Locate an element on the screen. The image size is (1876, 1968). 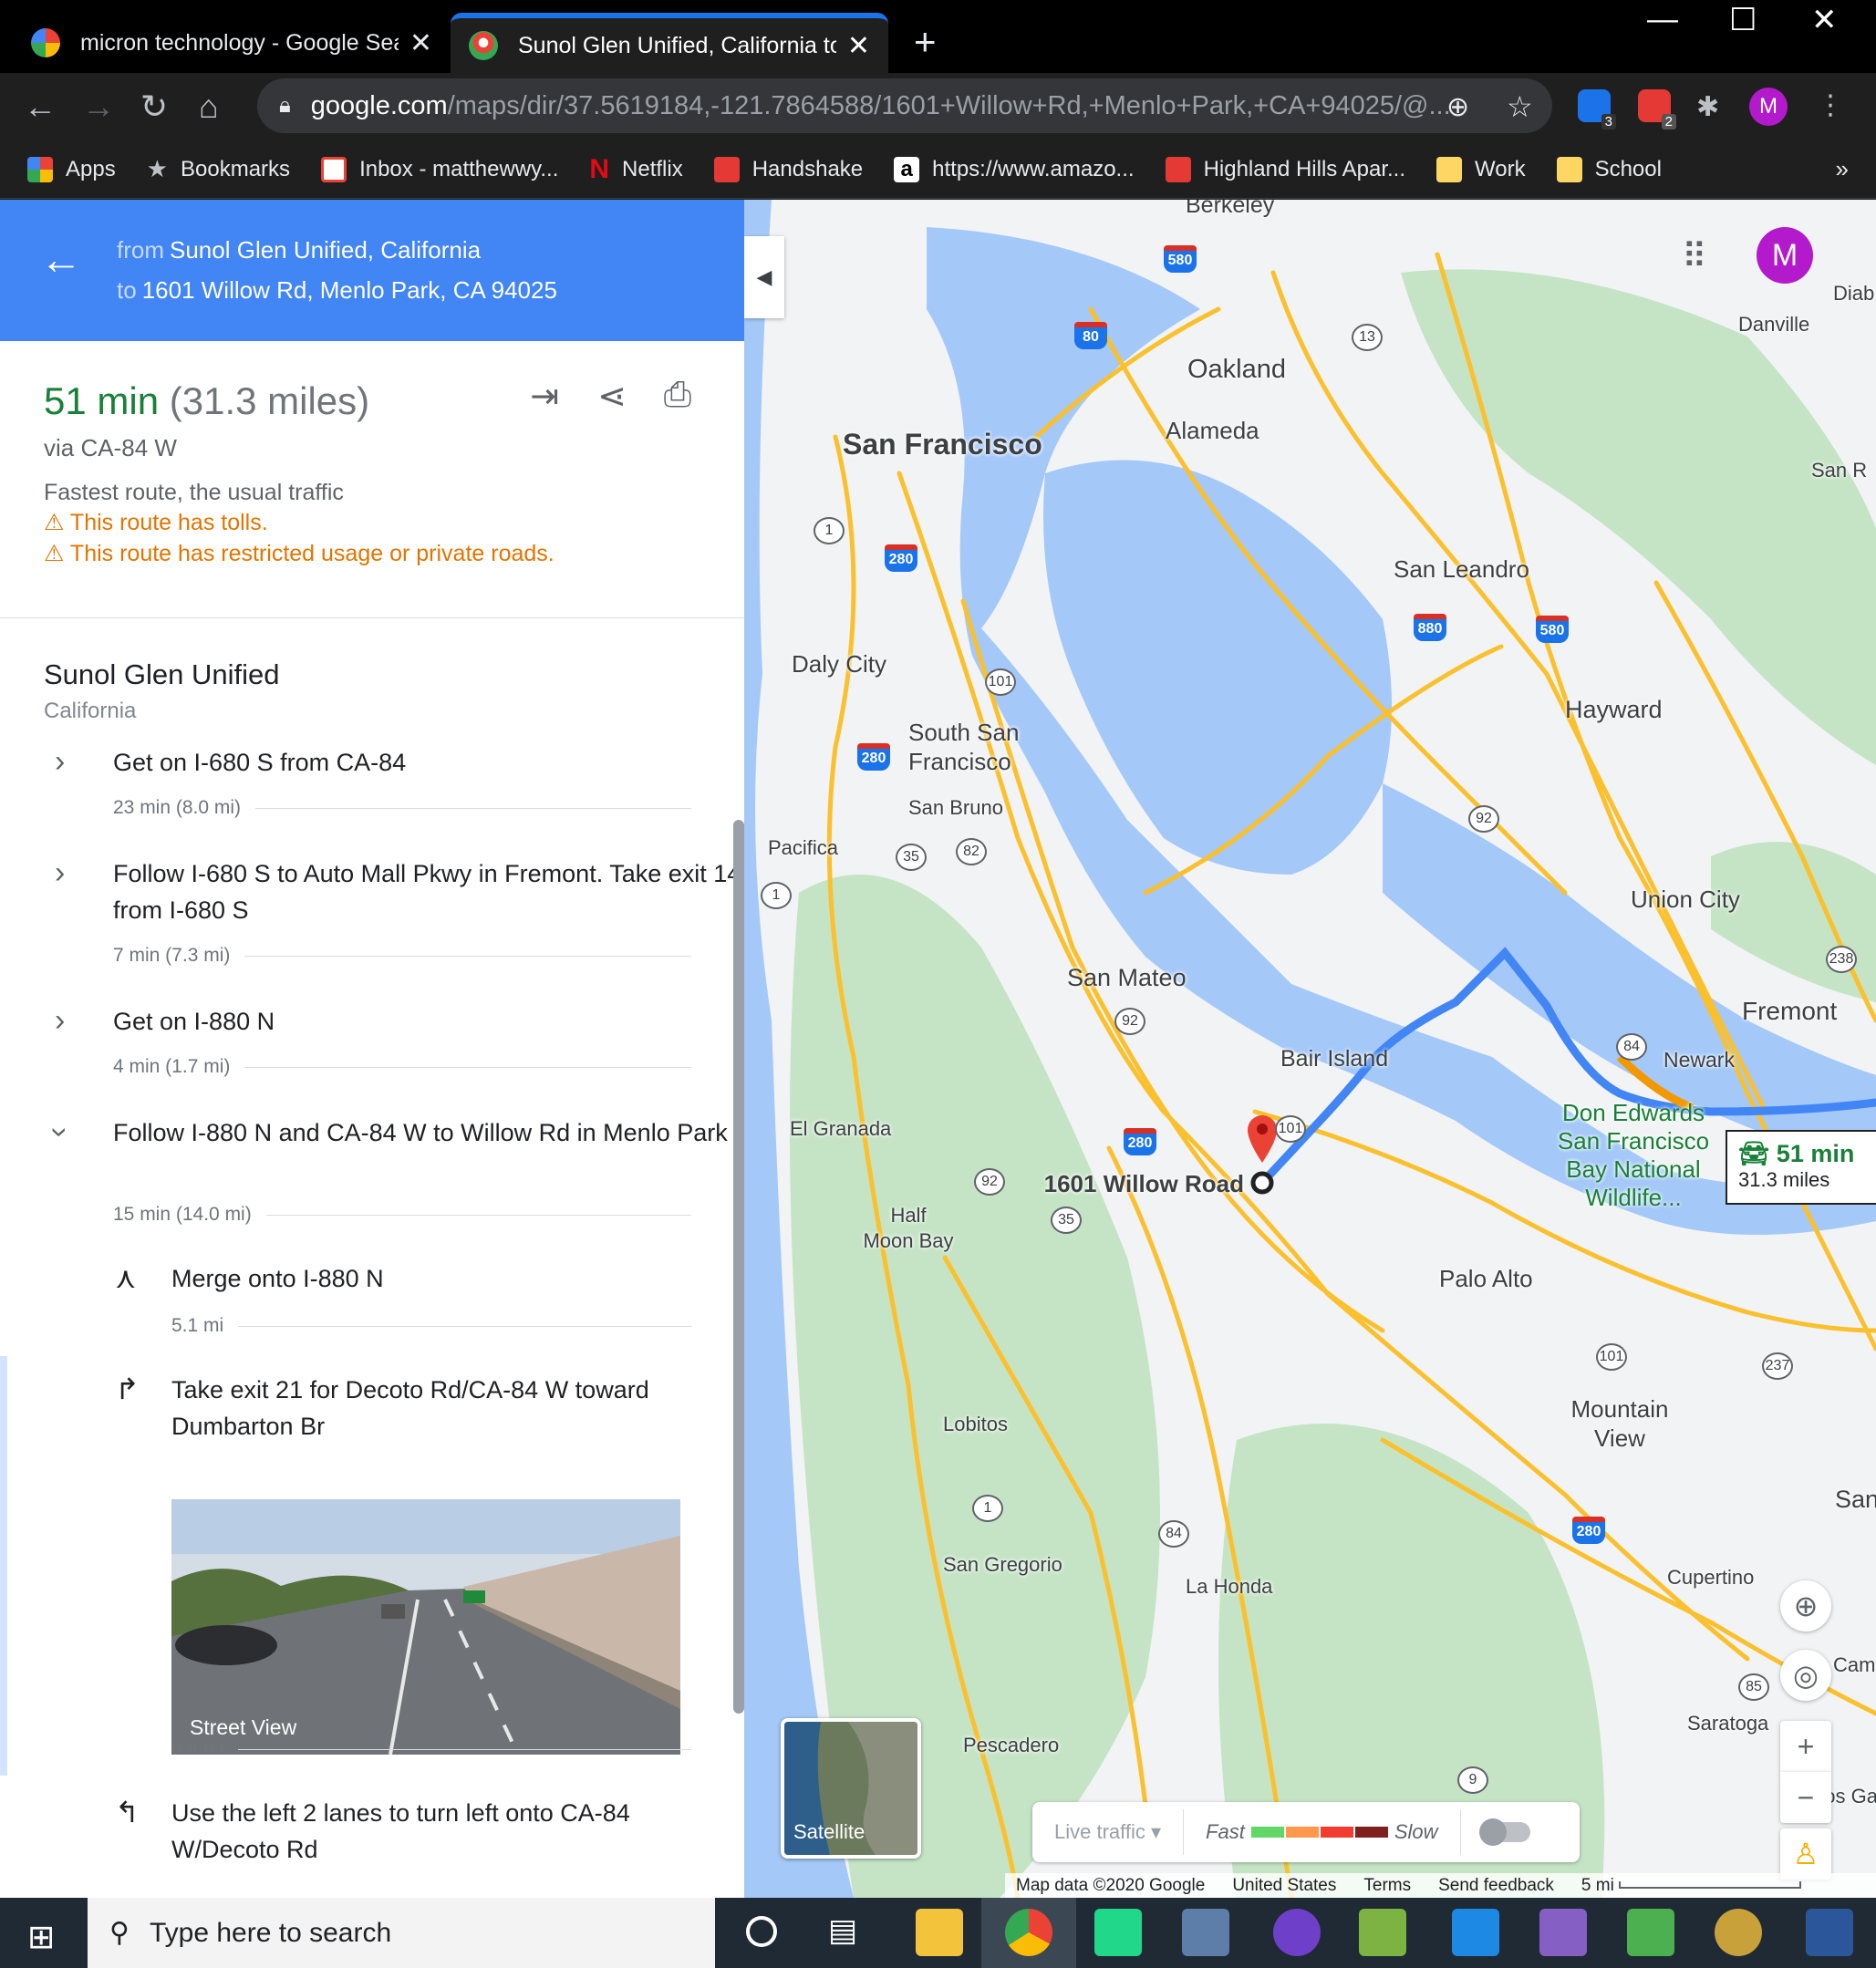
map-label-san-gregorio: San Gregorio is located at coordinates (1002, 1564).